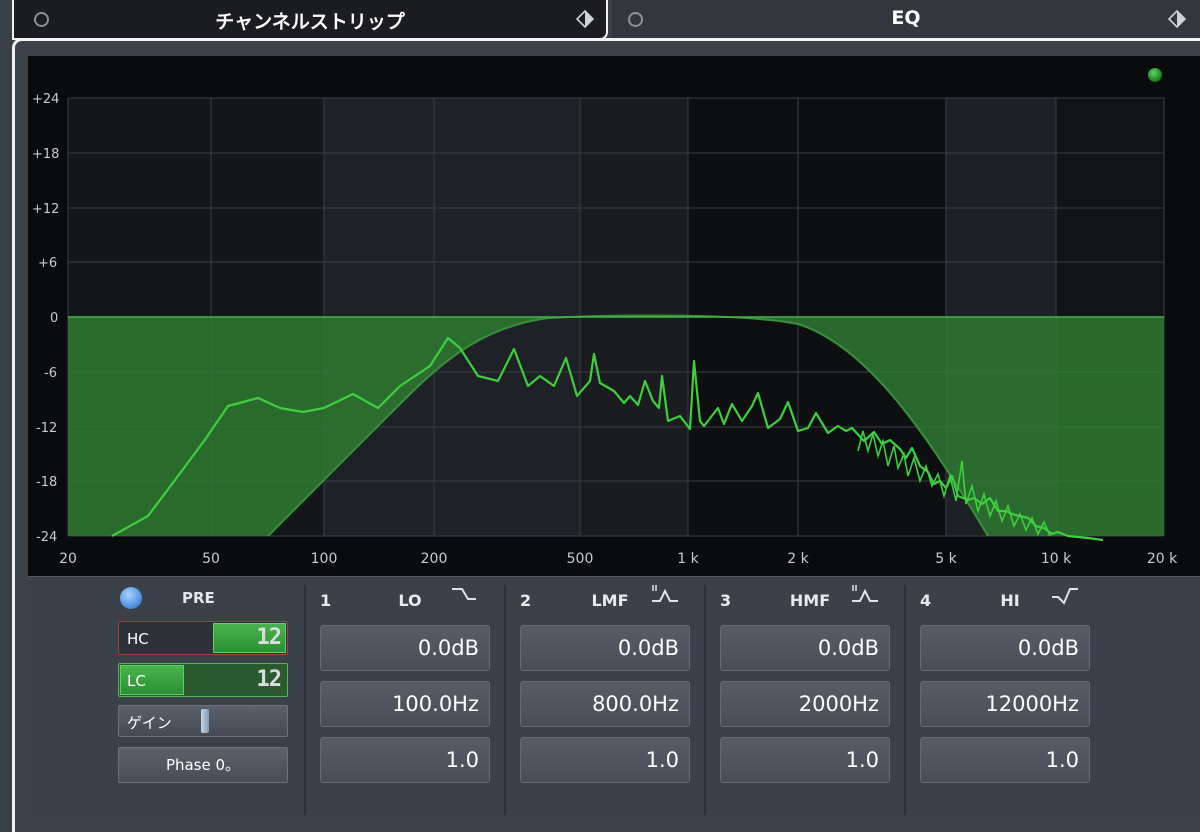 This screenshot has height=832, width=1200. What do you see at coordinates (68, 559) in the screenshot?
I see `x-tick-label: 20` at bounding box center [68, 559].